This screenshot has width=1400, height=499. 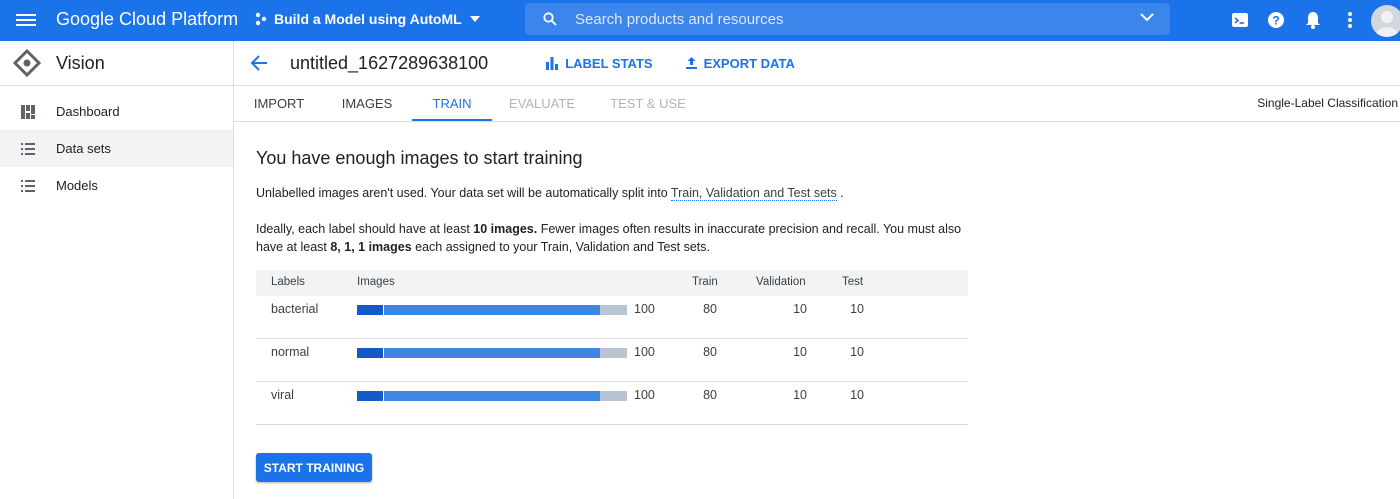 I want to click on sidebar-title: Vision, so click(x=80, y=62).